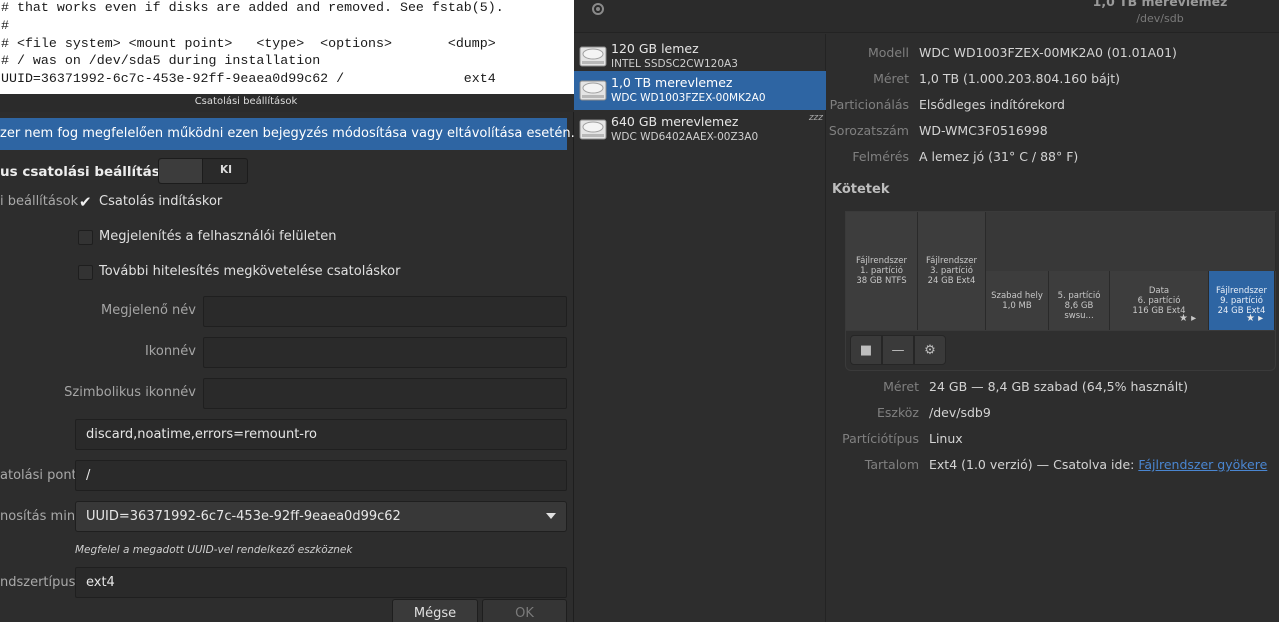  Describe the element at coordinates (946, 438) in the screenshot. I see `vol-value-partition-type: Linux` at that location.